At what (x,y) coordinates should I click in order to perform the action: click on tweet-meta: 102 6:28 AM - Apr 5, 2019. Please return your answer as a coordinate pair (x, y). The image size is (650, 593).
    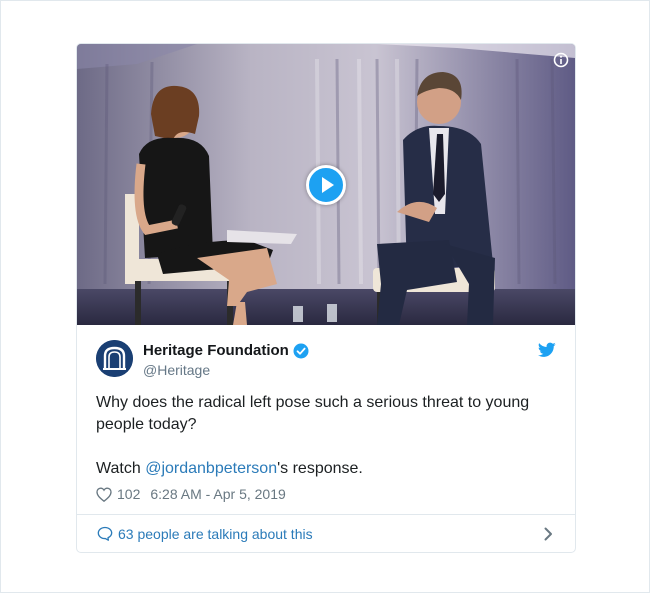
    Looking at the image, I should click on (191, 494).